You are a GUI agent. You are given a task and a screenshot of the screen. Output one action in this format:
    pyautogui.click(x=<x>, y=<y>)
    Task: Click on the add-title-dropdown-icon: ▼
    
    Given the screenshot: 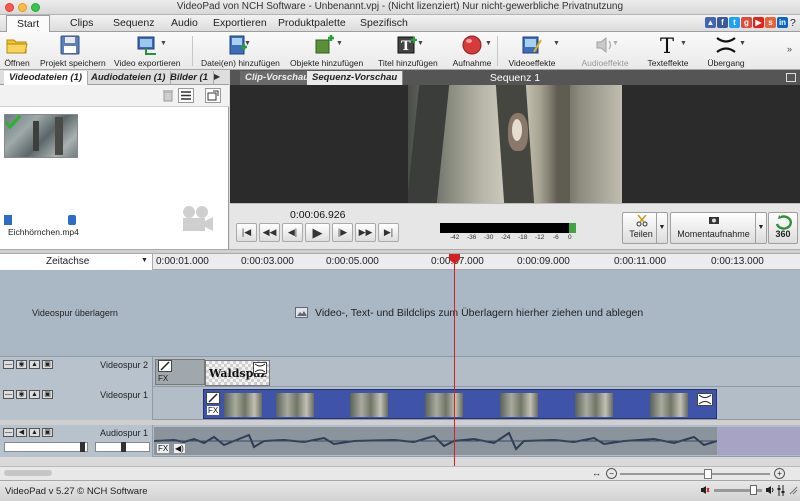 What is the action you would take?
    pyautogui.click(x=420, y=43)
    